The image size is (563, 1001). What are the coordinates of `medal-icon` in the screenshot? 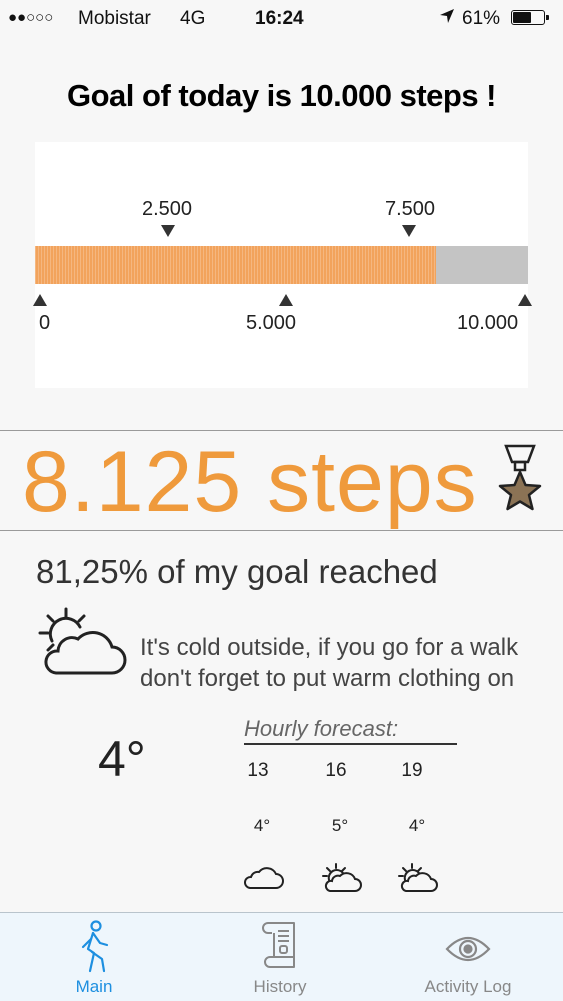 It's located at (520, 477).